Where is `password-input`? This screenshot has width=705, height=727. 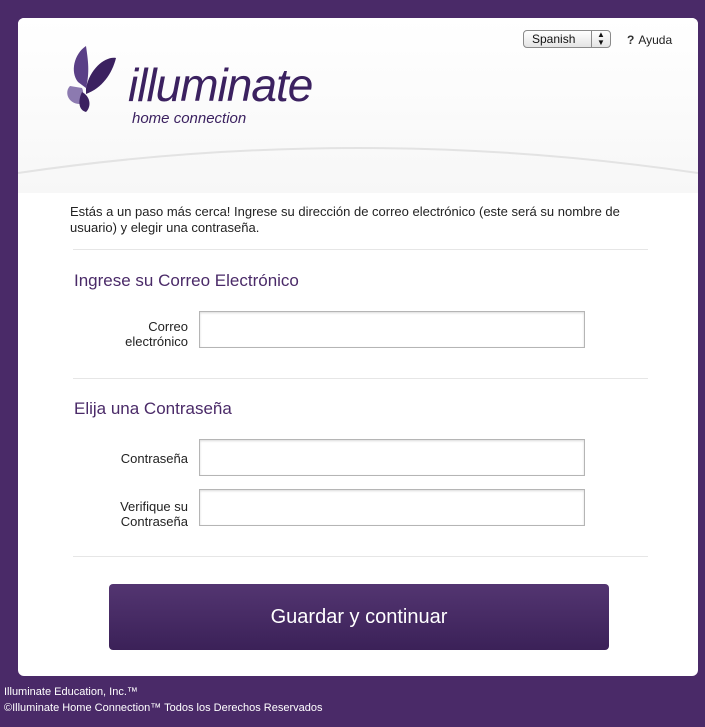 password-input is located at coordinates (392, 457).